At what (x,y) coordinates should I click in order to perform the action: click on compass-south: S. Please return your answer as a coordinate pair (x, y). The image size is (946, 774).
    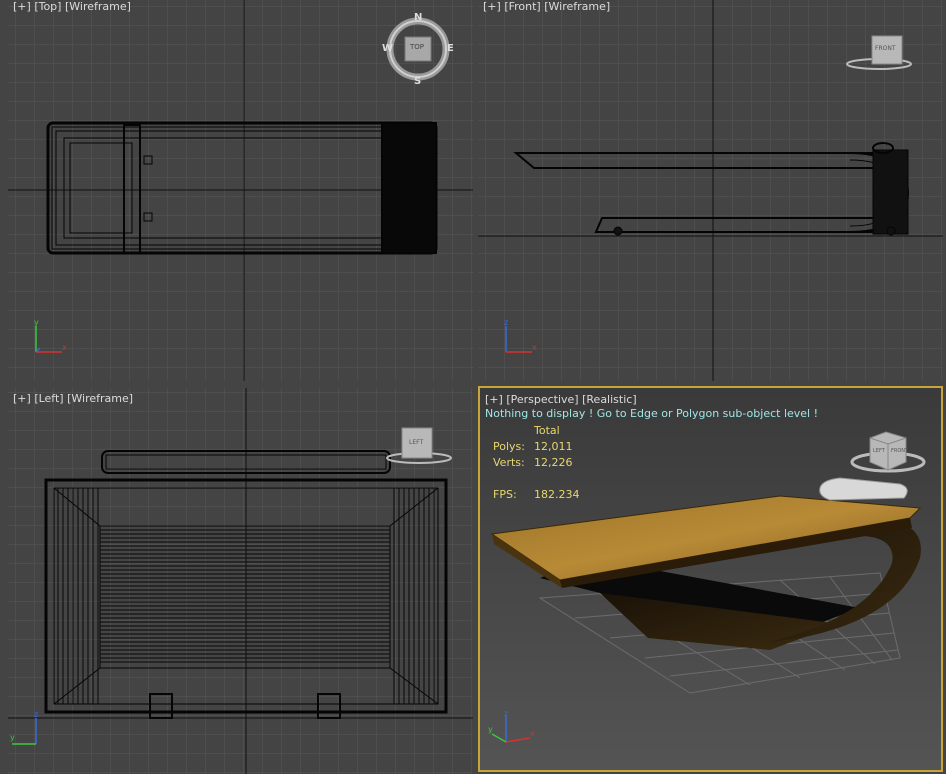
    Looking at the image, I should click on (418, 81).